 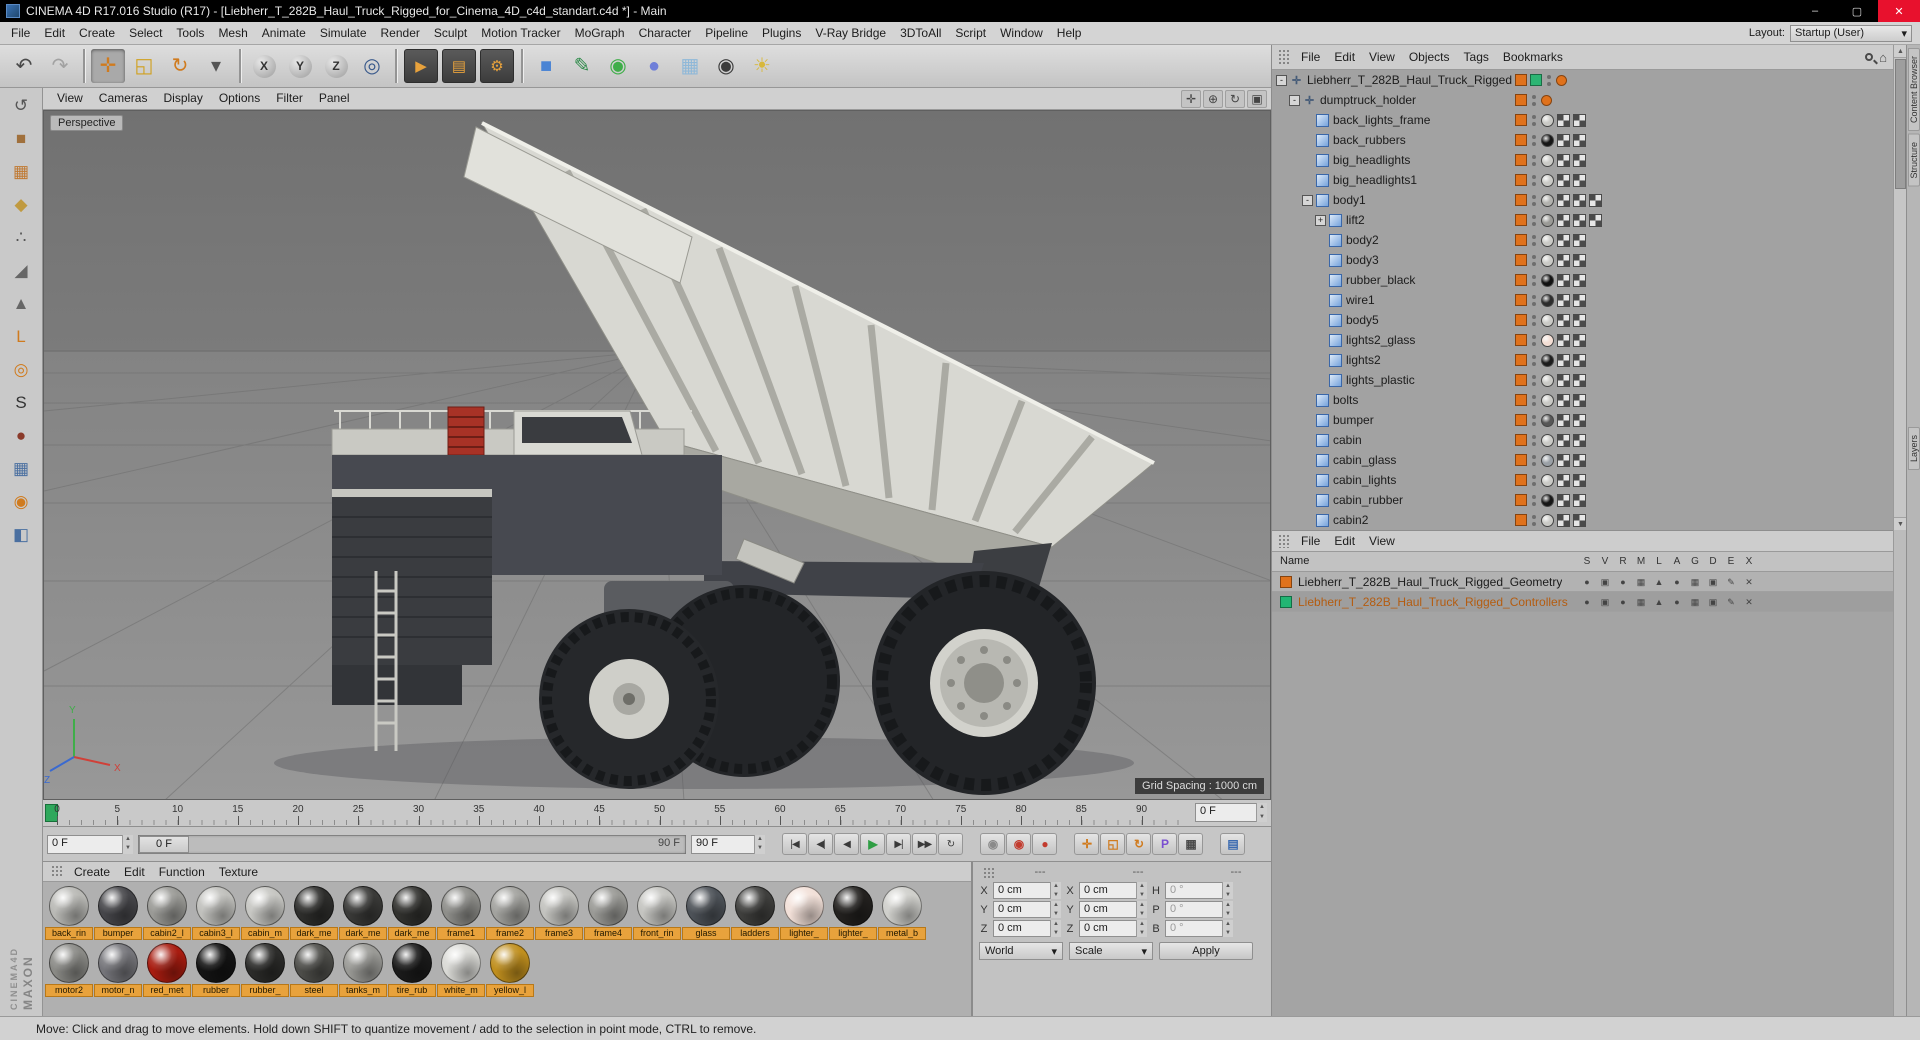 What do you see at coordinates (1044, 844) in the screenshot?
I see `autokey-button: ●` at bounding box center [1044, 844].